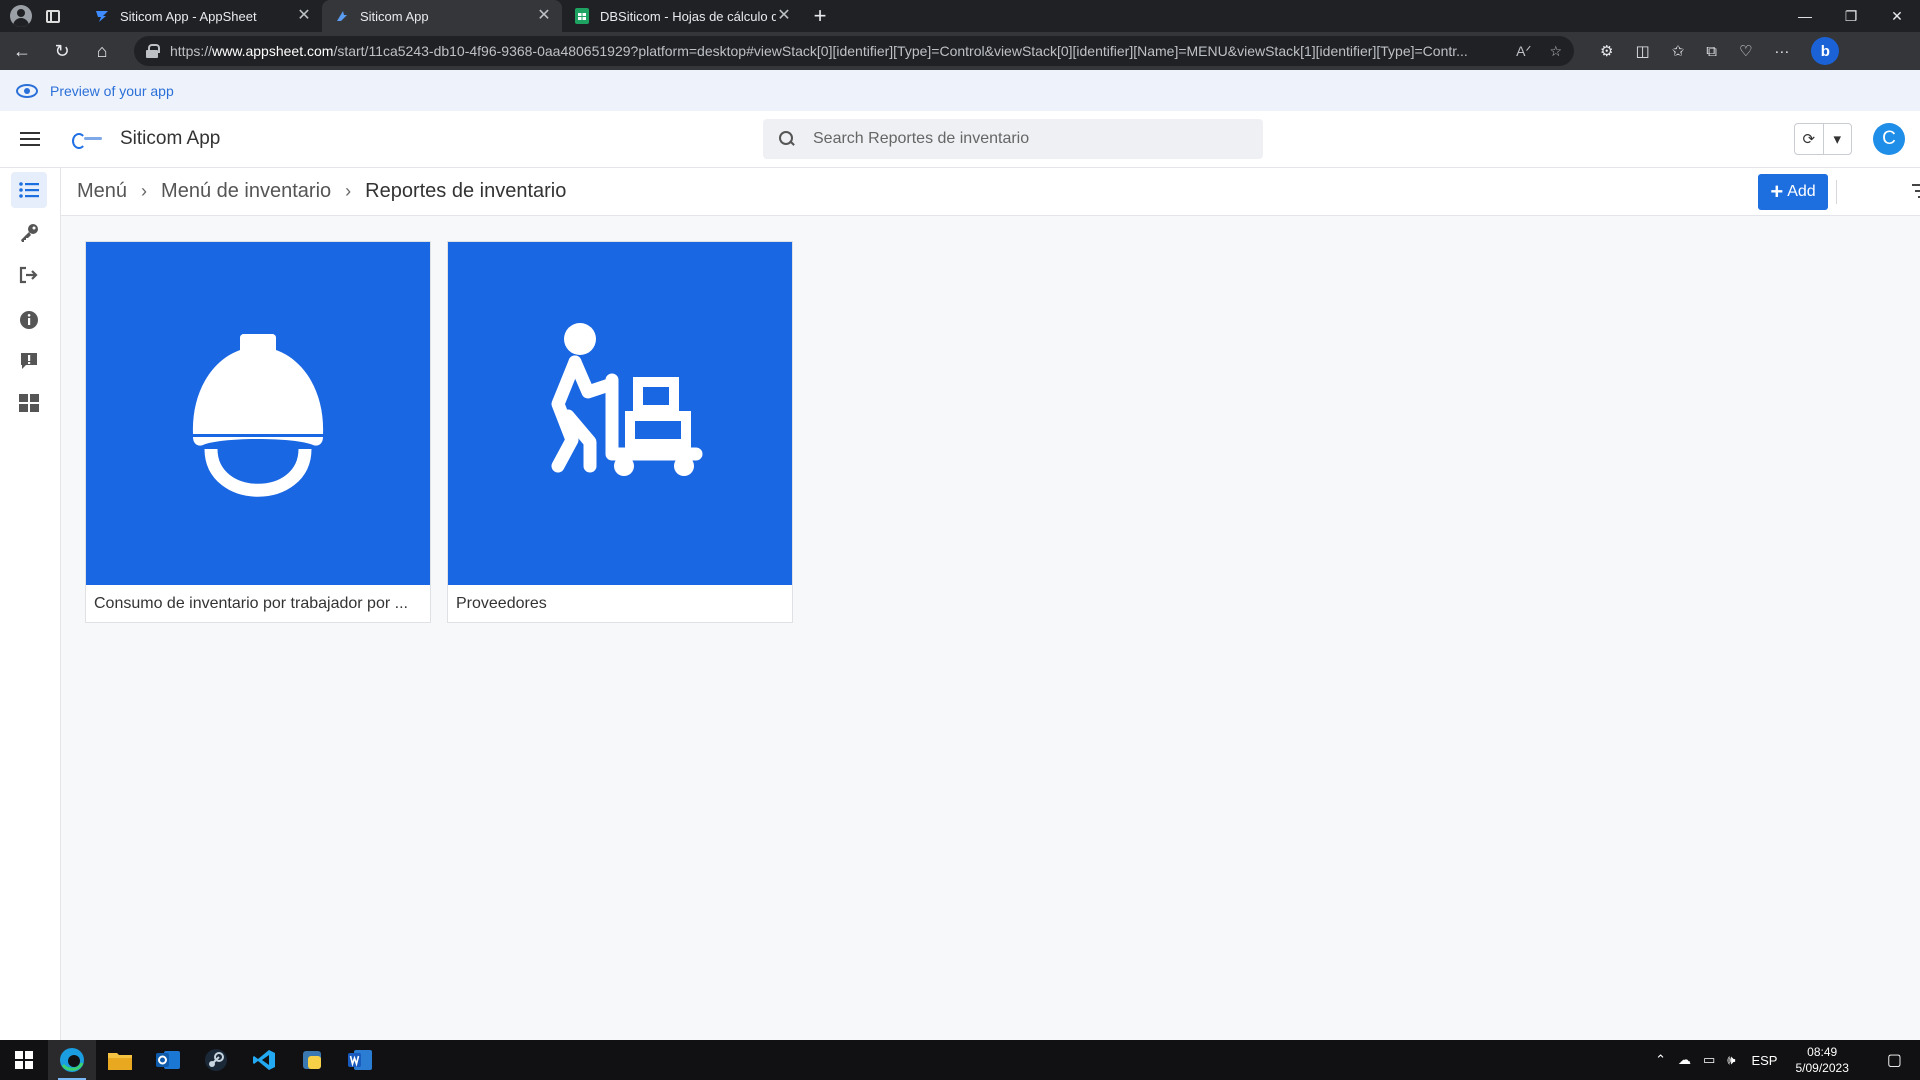 Image resolution: width=1920 pixels, height=1080 pixels. Describe the element at coordinates (62, 51) in the screenshot. I see `reload-icon: ↻` at that location.